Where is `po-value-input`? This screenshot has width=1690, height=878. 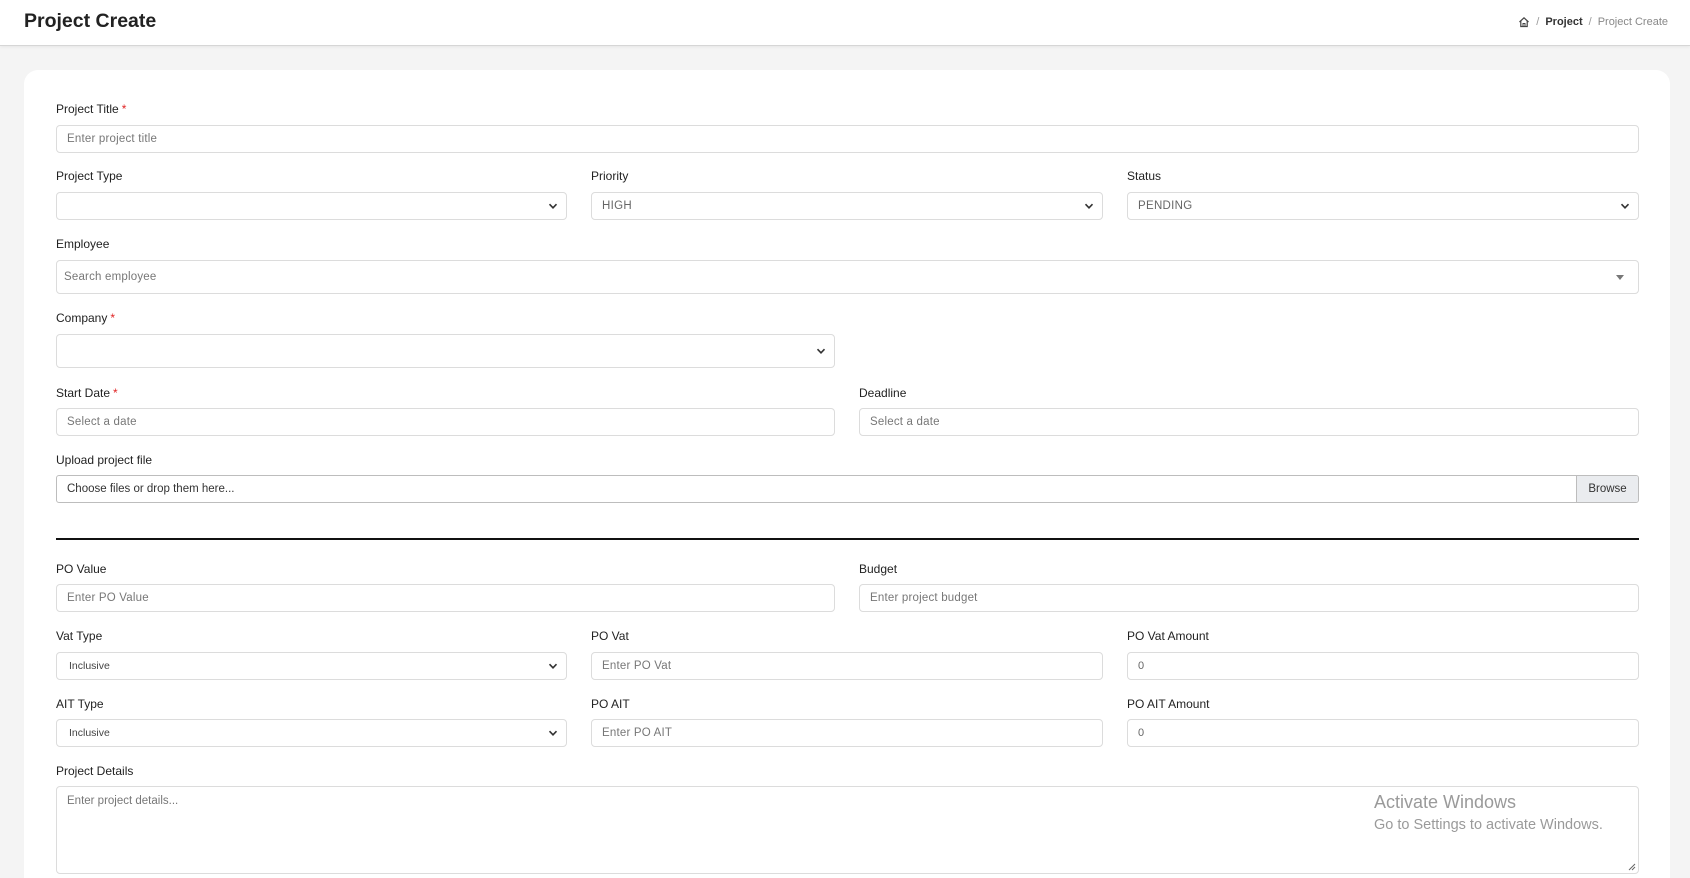 po-value-input is located at coordinates (450, 598).